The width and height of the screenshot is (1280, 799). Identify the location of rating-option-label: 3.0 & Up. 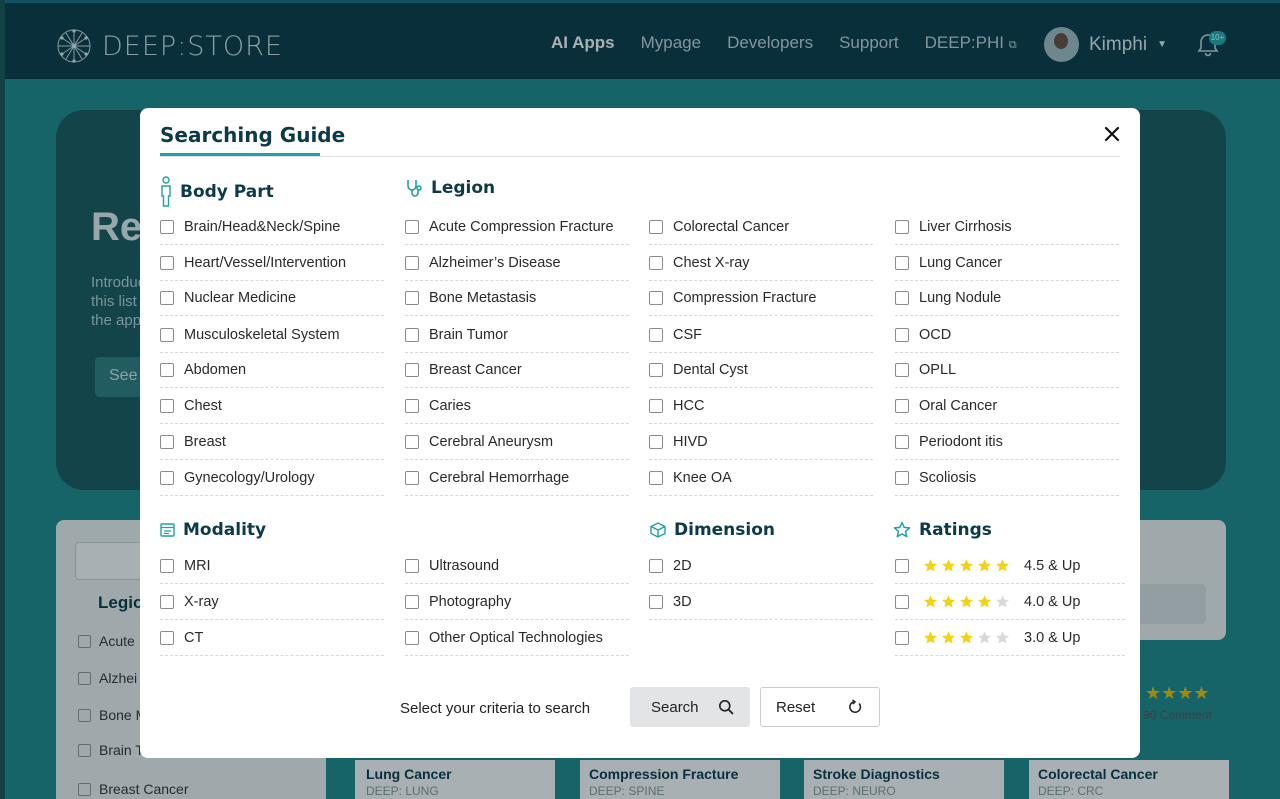
(1052, 637).